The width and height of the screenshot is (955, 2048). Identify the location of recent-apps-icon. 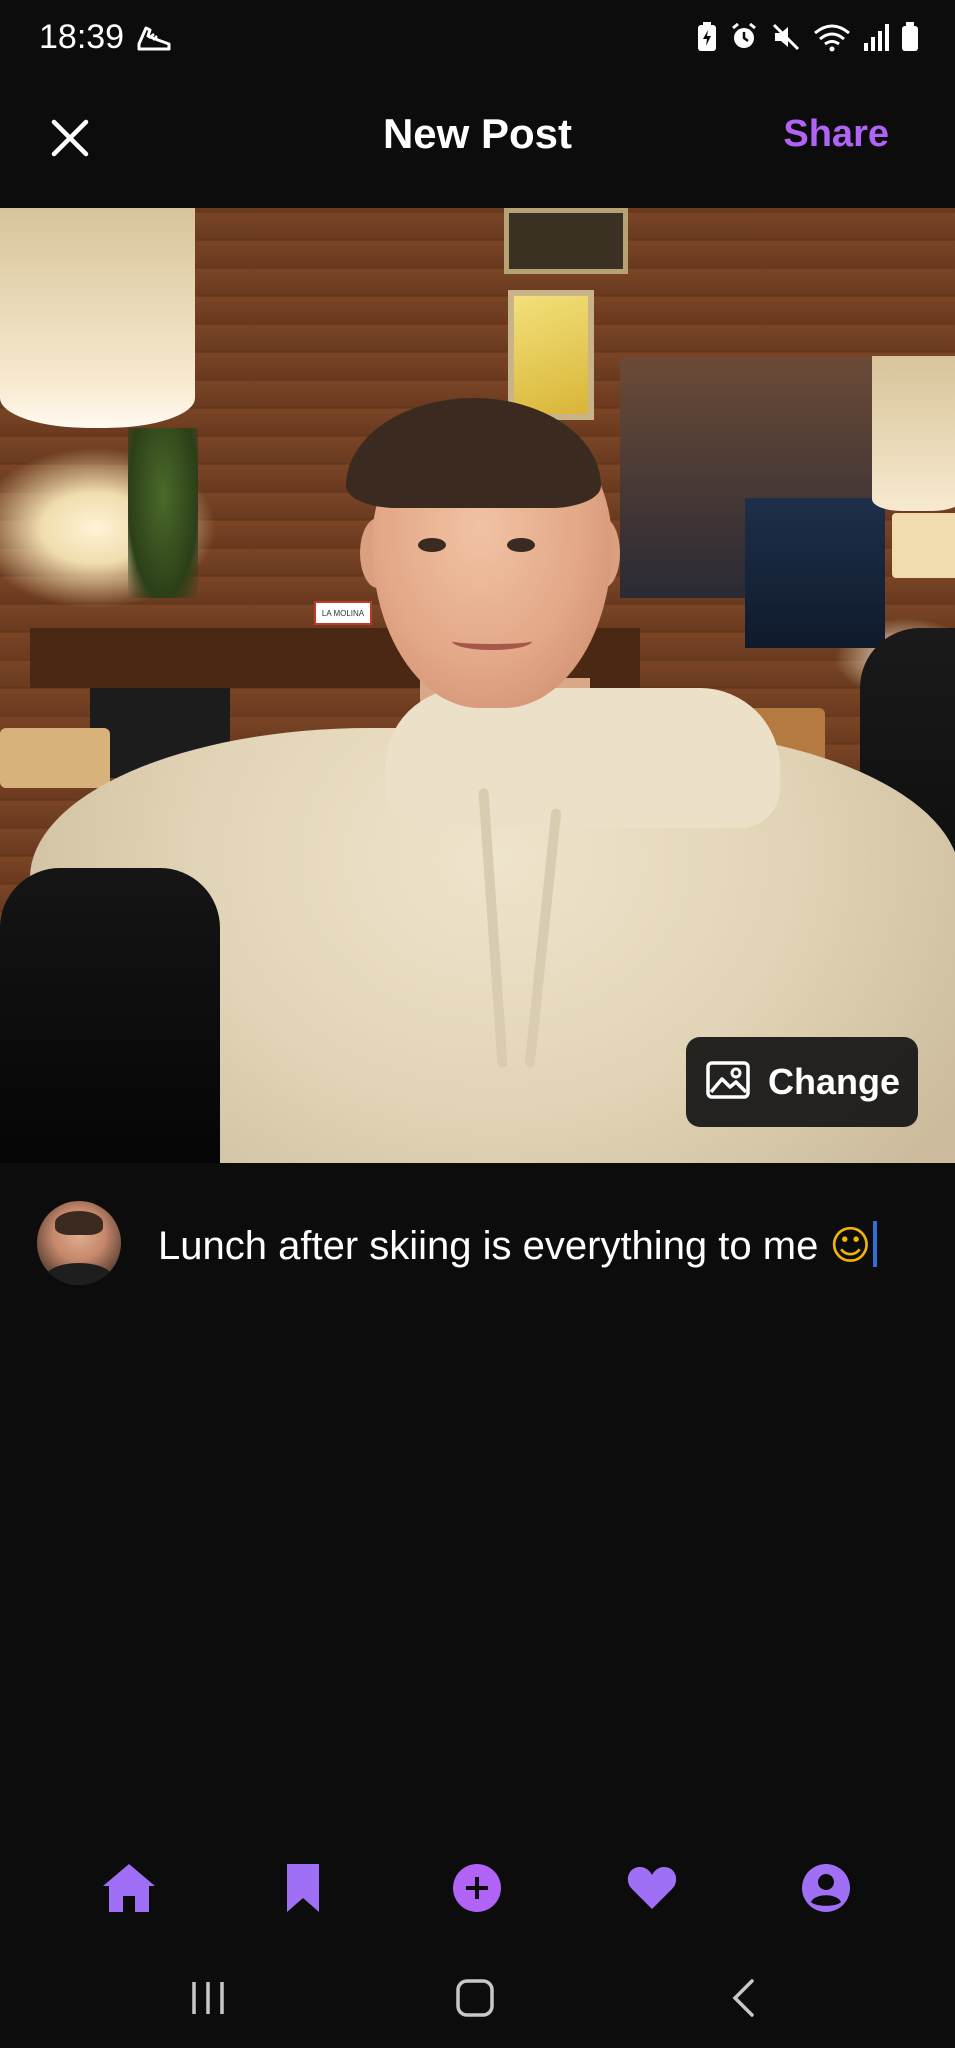
(208, 1998).